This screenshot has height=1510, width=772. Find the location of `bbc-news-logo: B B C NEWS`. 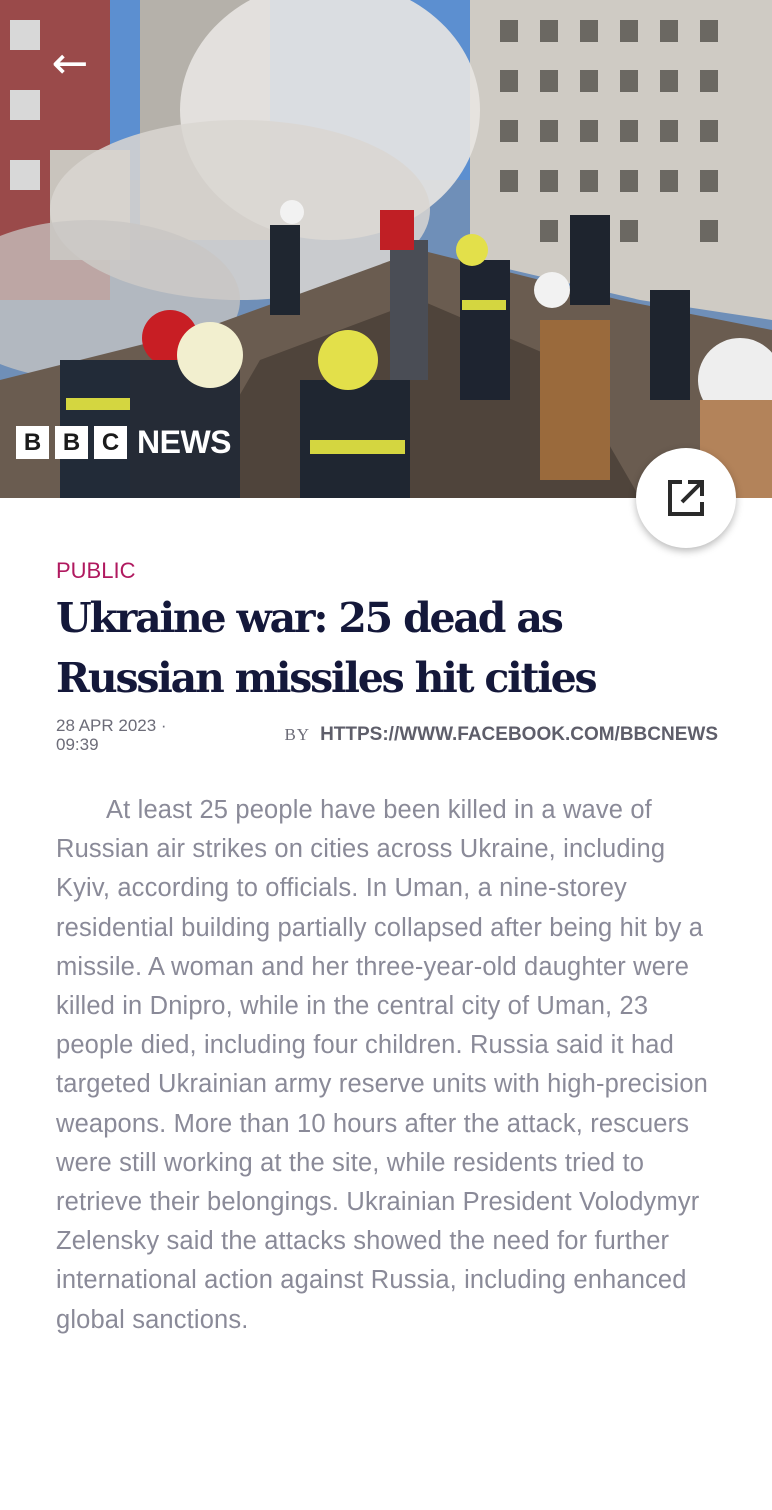

bbc-news-logo: B B C NEWS is located at coordinates (124, 442).